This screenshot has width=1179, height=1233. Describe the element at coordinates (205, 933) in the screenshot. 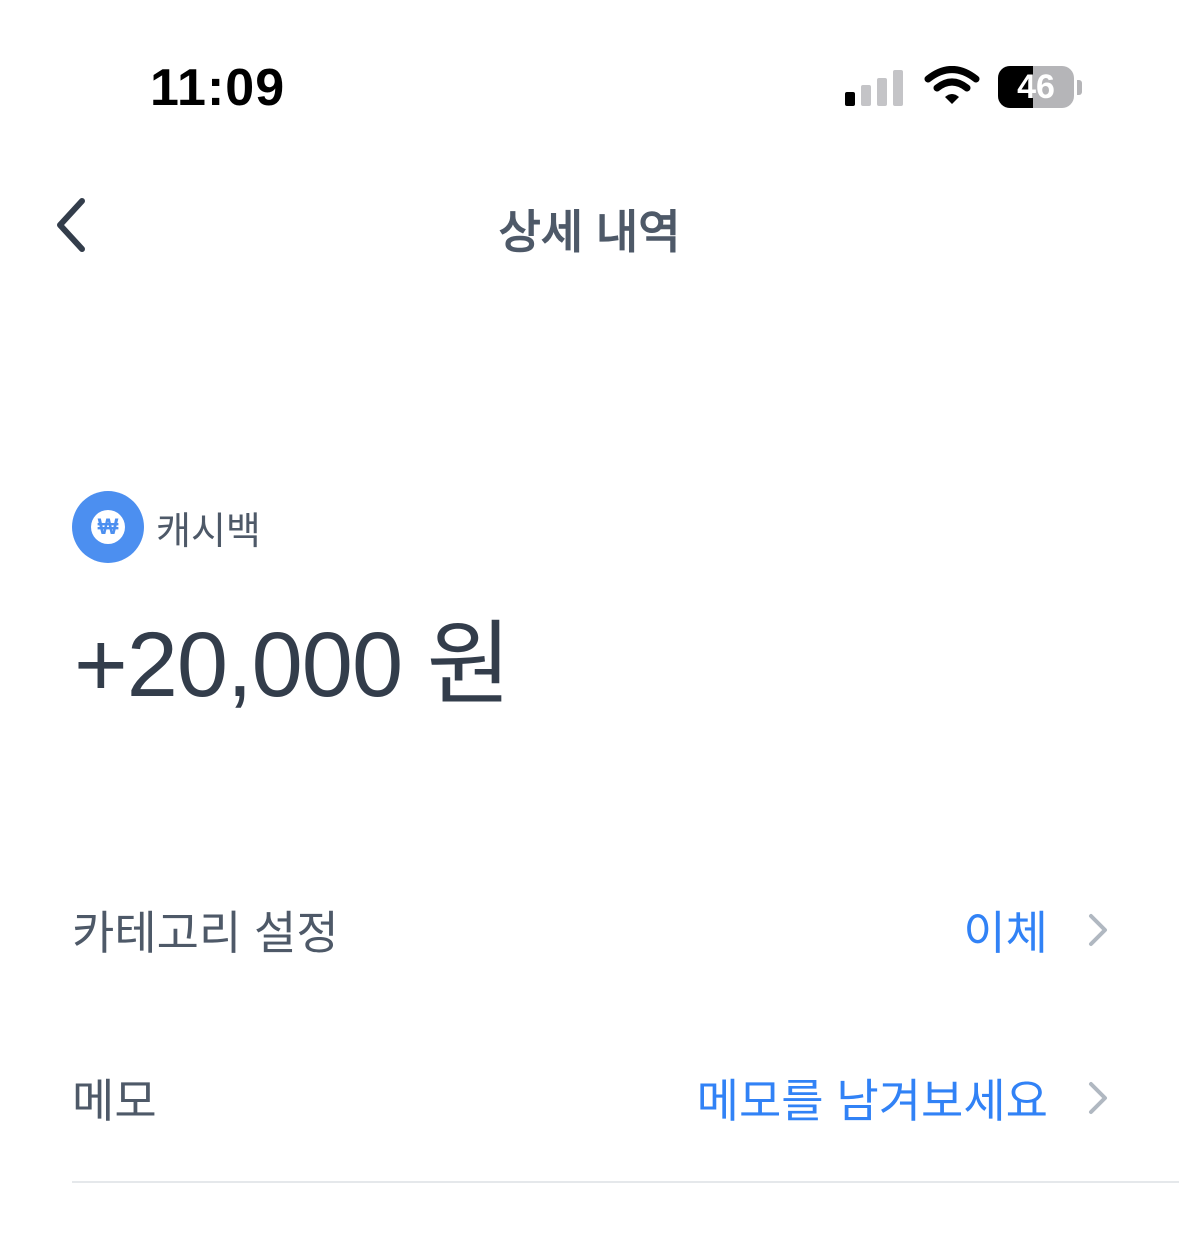

I see `category-setting-label: 카테고리 설정` at that location.